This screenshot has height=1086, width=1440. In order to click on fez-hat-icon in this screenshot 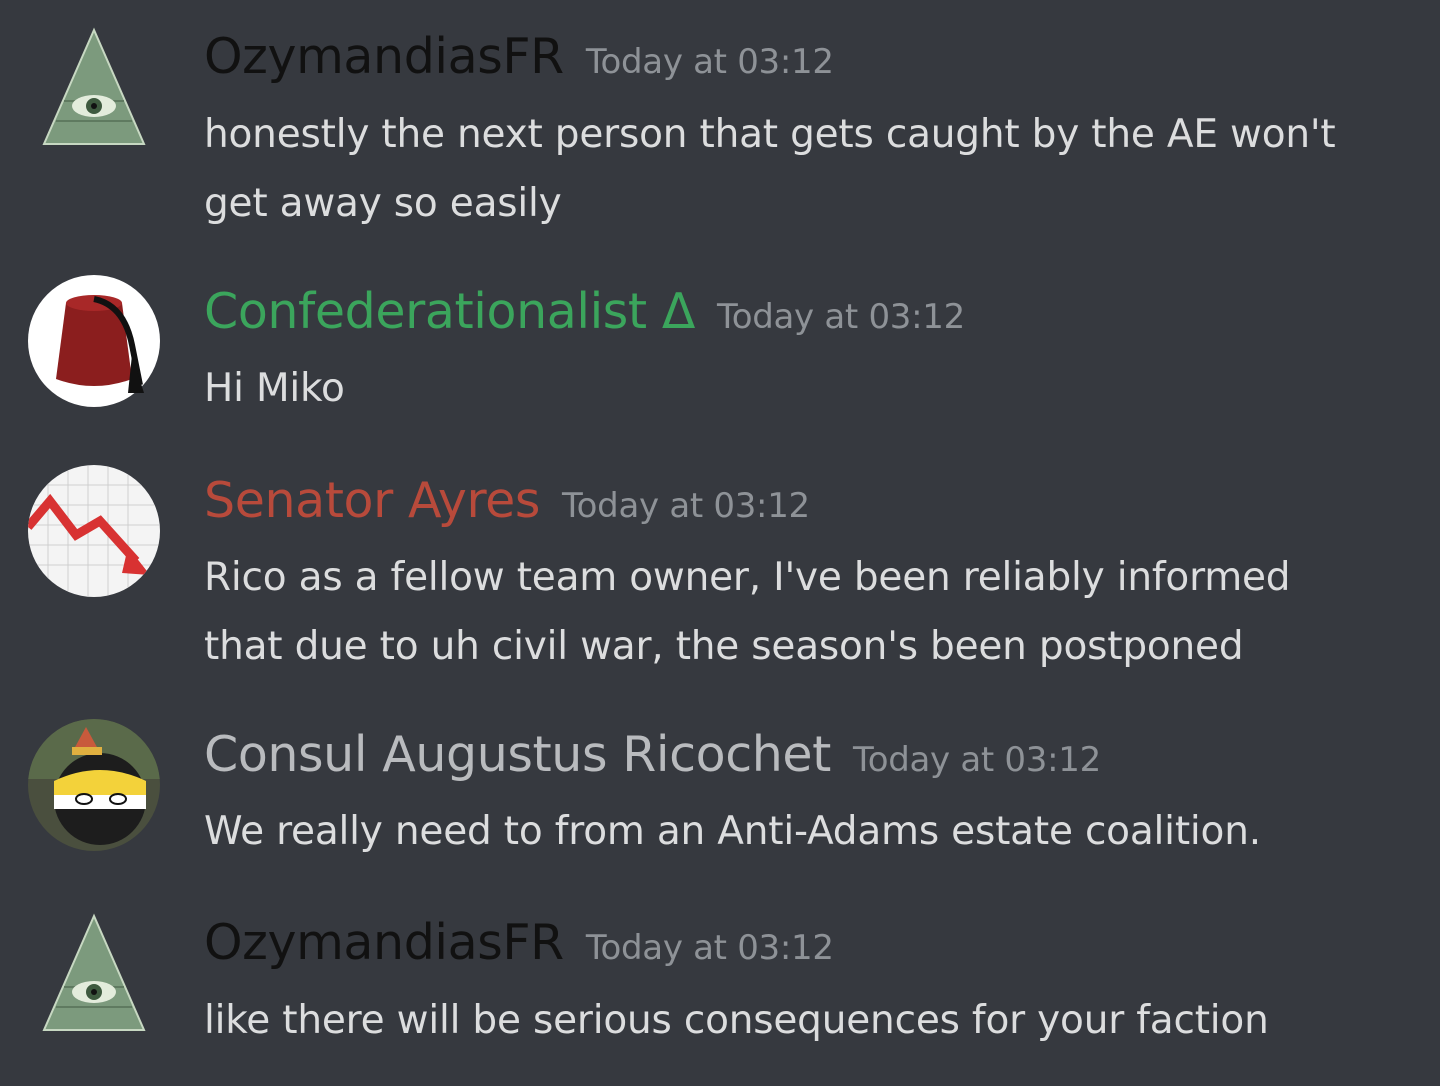, I will do `click(94, 341)`.